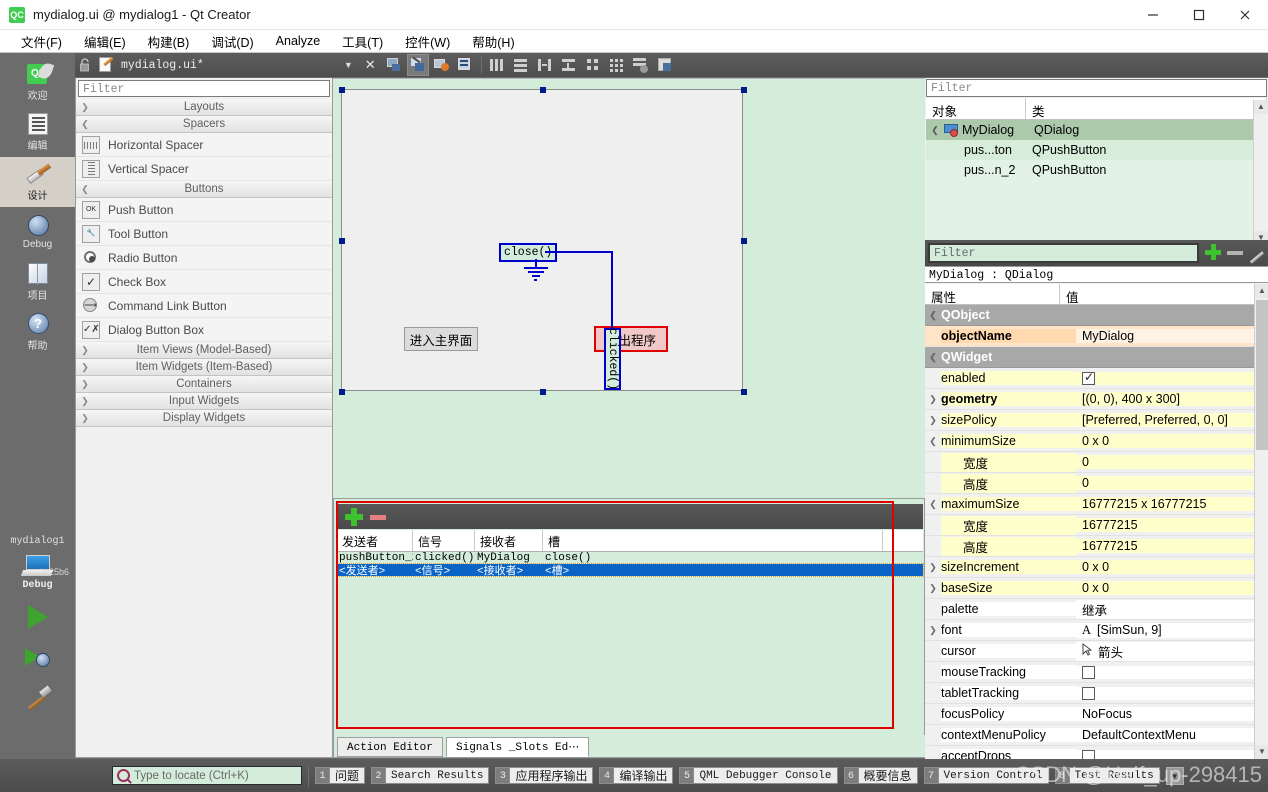 The image size is (1268, 792). I want to click on property-row-sizeincrement: ❯ sizeIncrement 0 x 0, so click(1096, 567).